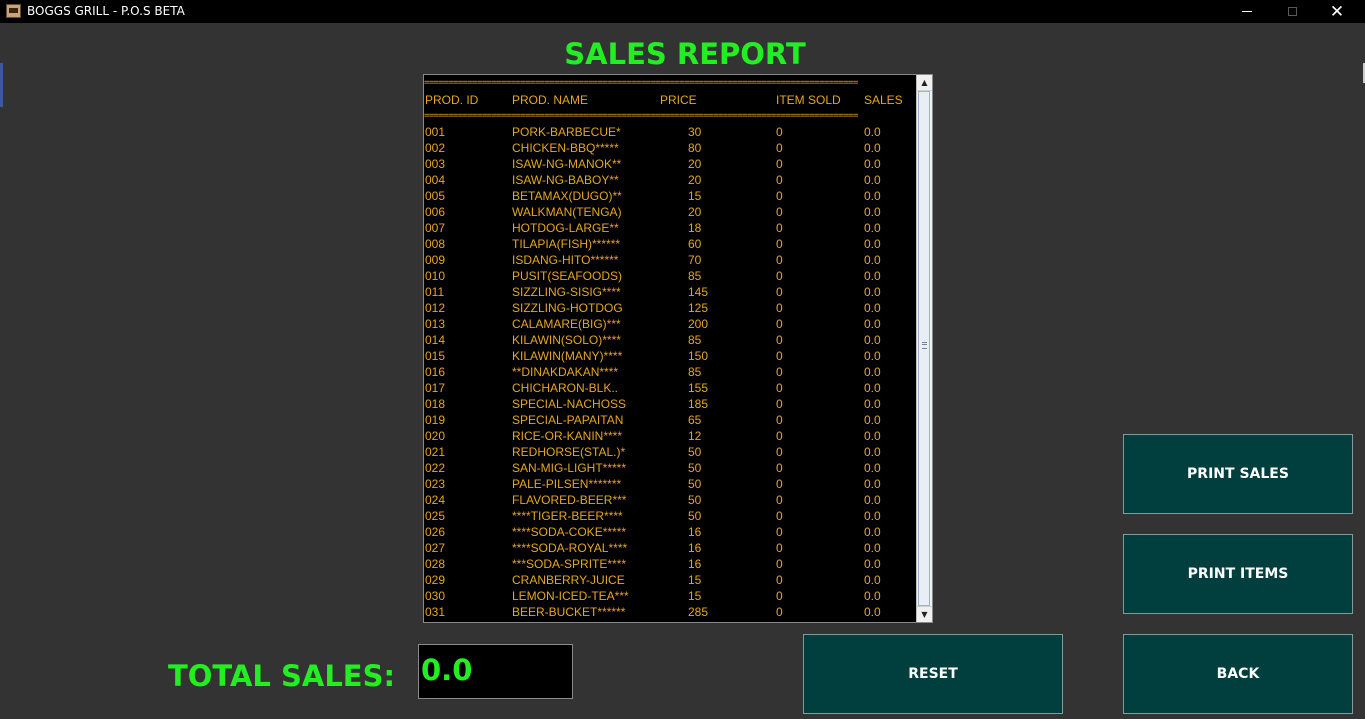 Image resolution: width=1365 pixels, height=719 pixels. I want to click on scroll-down-button: ▼, so click(924, 614).